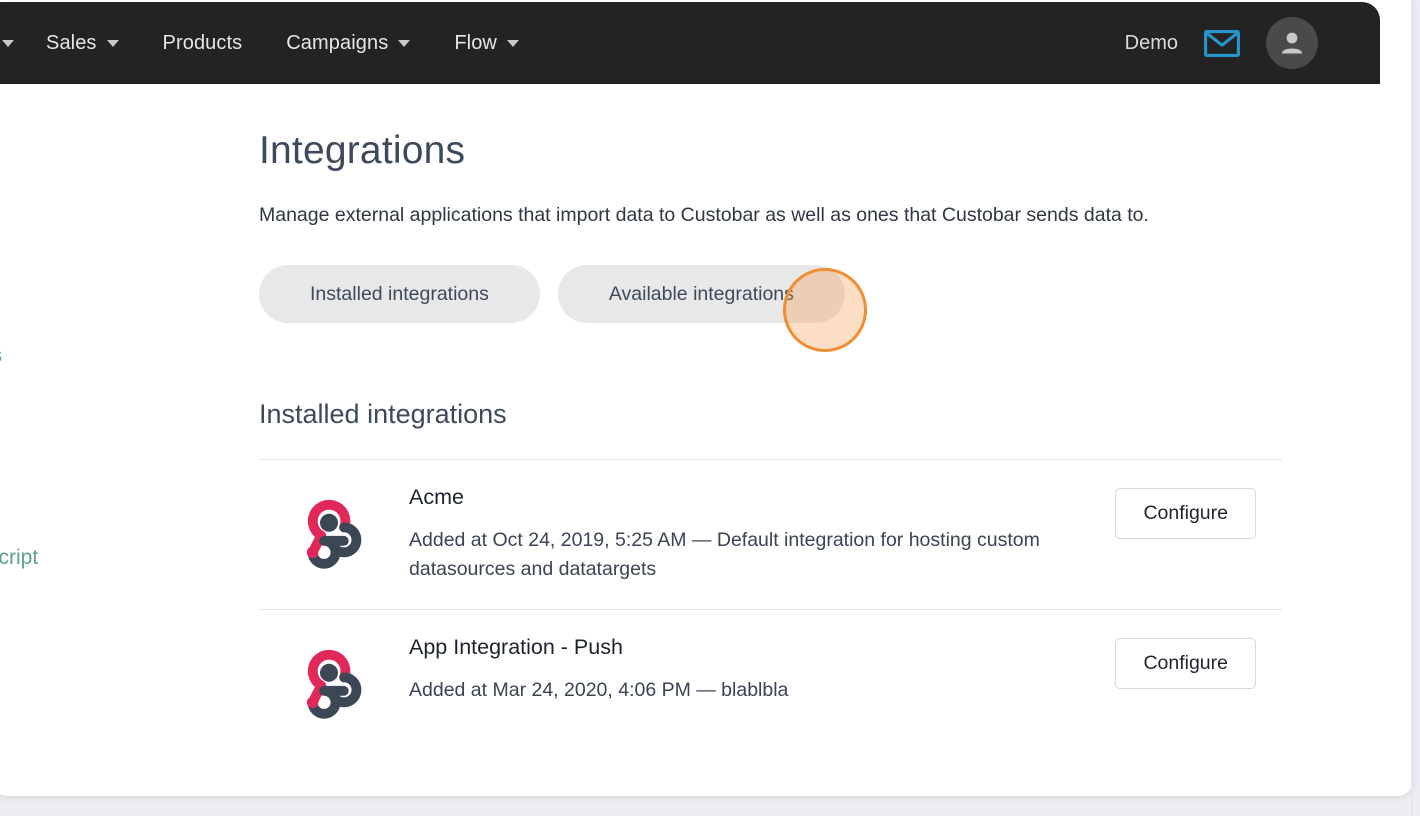  I want to click on integration-name: Acme, so click(436, 497).